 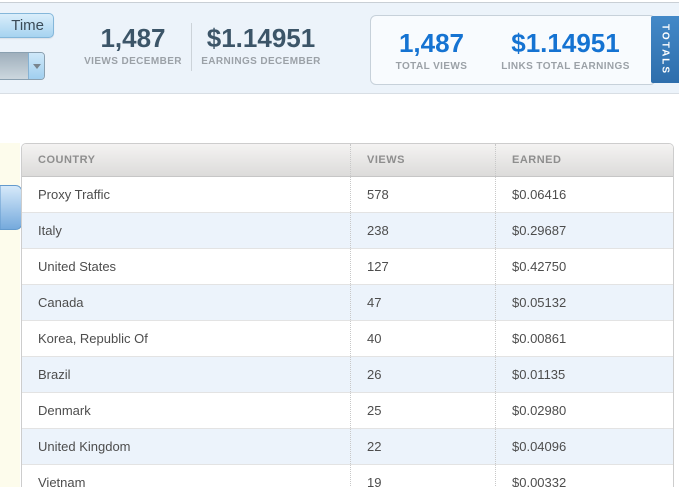 What do you see at coordinates (565, 66) in the screenshot?
I see `total-earnings-label: LINKS TOTAL EARNINGS` at bounding box center [565, 66].